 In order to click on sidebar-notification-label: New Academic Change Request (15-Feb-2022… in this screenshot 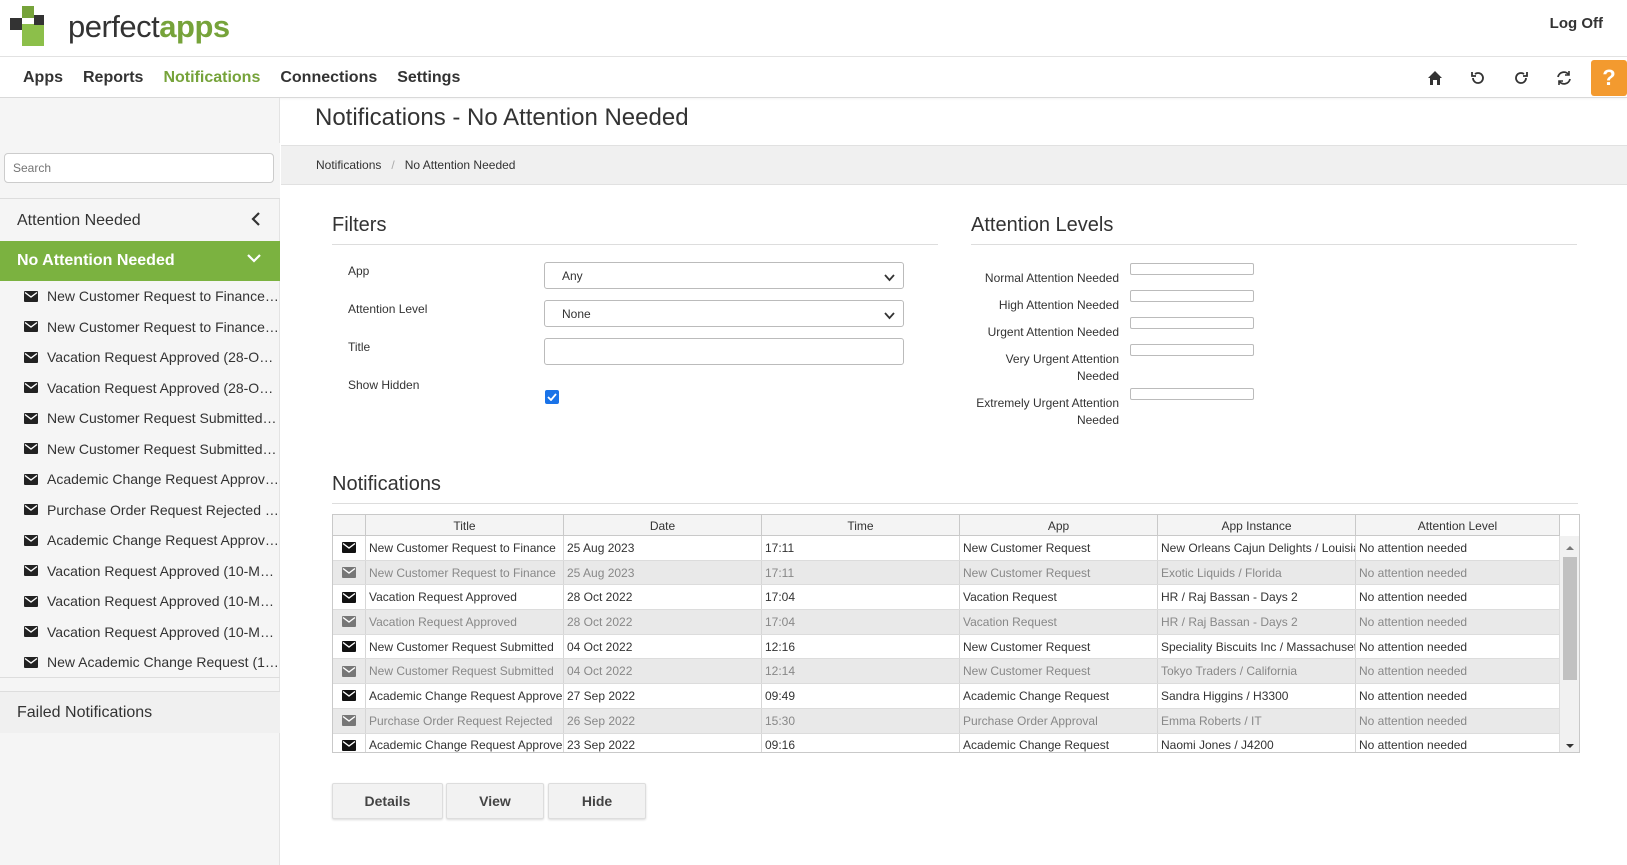, I will do `click(163, 662)`.